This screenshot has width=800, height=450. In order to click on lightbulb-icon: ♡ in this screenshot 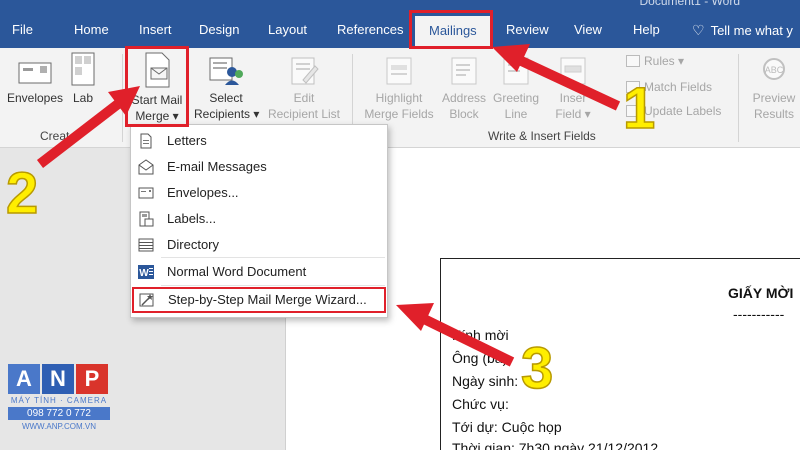, I will do `click(698, 30)`.